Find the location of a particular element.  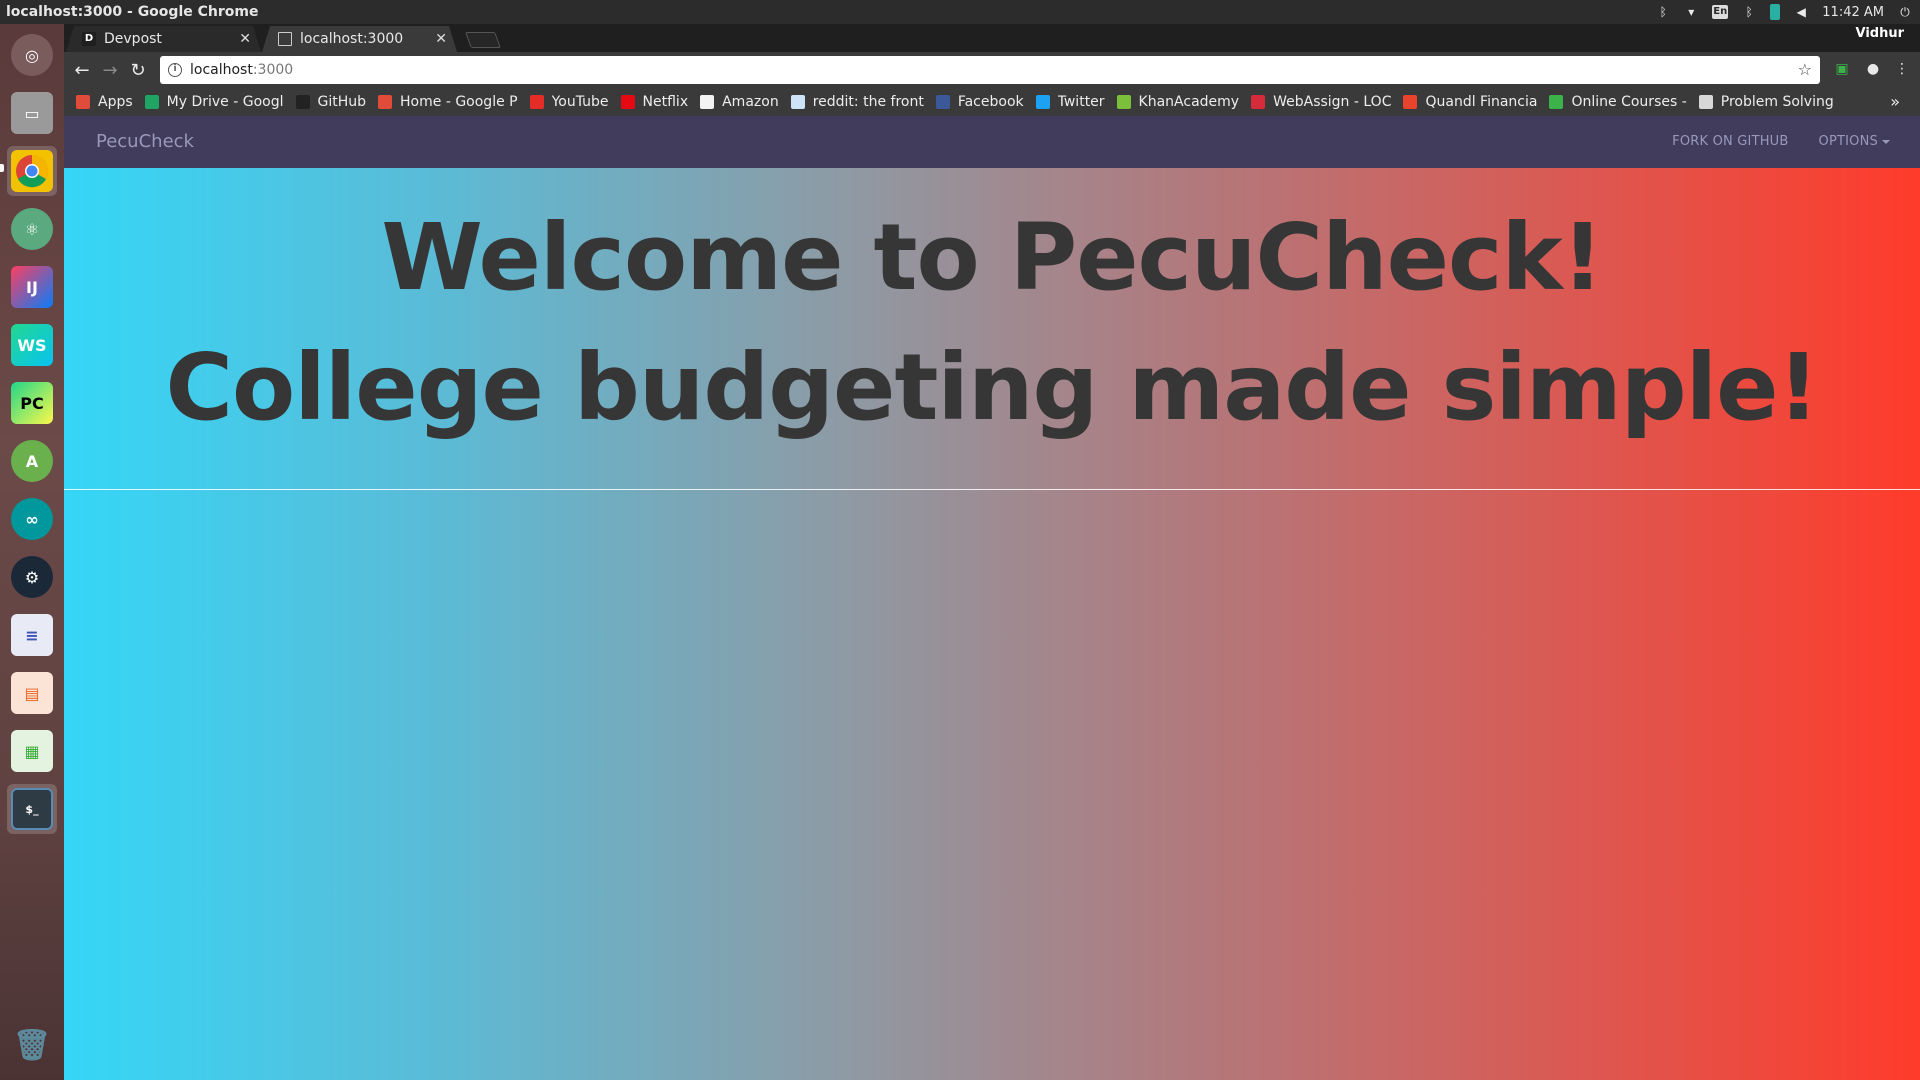

chrome-menu-icon: ⋮ is located at coordinates (1902, 69).